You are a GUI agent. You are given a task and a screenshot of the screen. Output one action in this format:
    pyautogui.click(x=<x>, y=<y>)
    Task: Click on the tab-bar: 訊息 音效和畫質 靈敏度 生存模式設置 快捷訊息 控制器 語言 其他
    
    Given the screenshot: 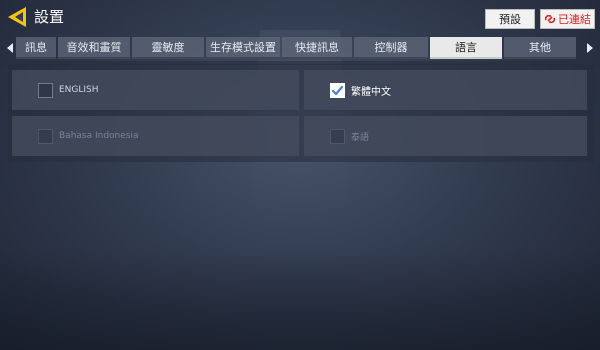 What is the action you would take?
    pyautogui.click(x=300, y=48)
    